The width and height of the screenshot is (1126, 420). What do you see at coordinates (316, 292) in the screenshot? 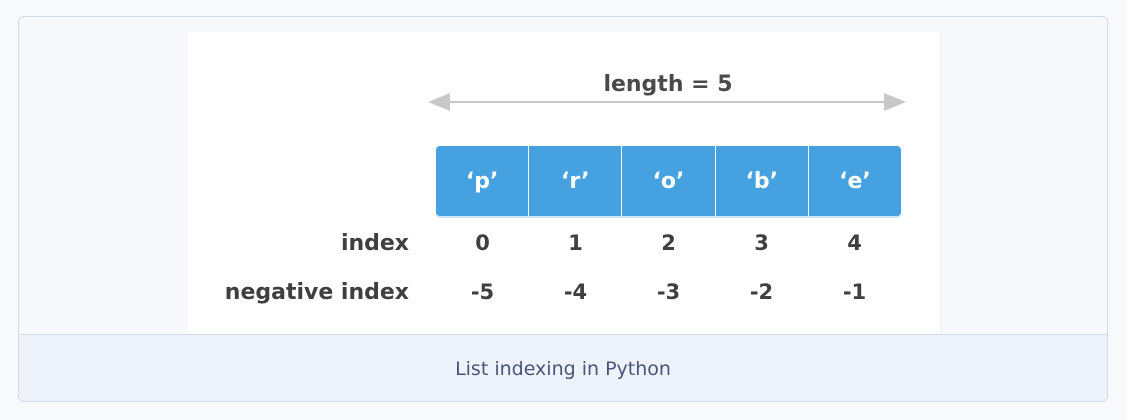
I see `negative-index-row-label: negative index` at bounding box center [316, 292].